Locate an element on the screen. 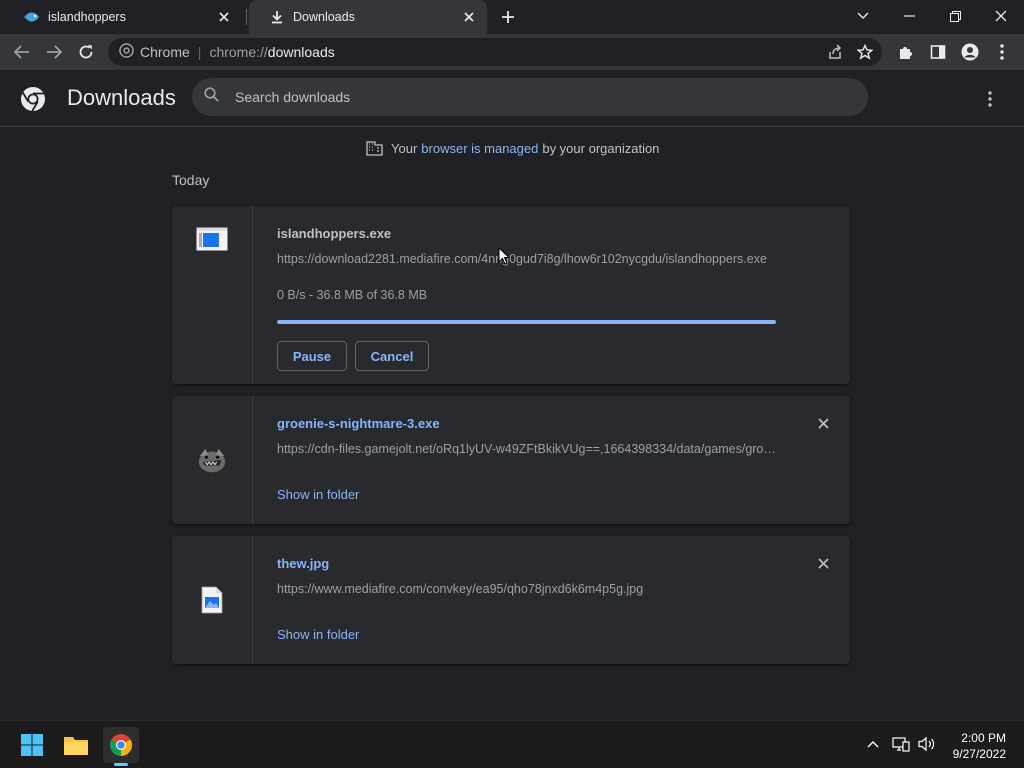 The height and width of the screenshot is (768, 1024). chrome-menu-button is located at coordinates (1002, 52).